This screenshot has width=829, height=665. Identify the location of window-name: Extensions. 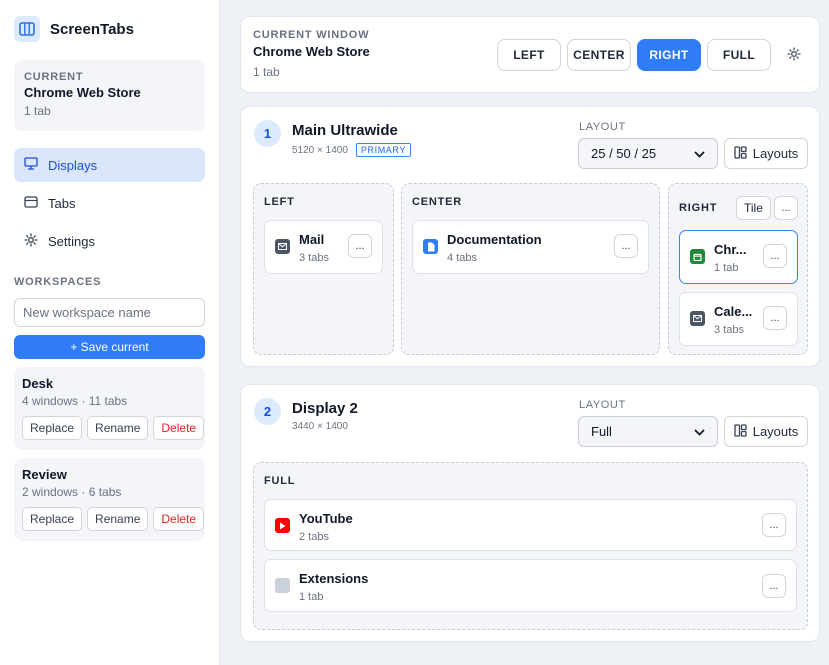
(334, 578).